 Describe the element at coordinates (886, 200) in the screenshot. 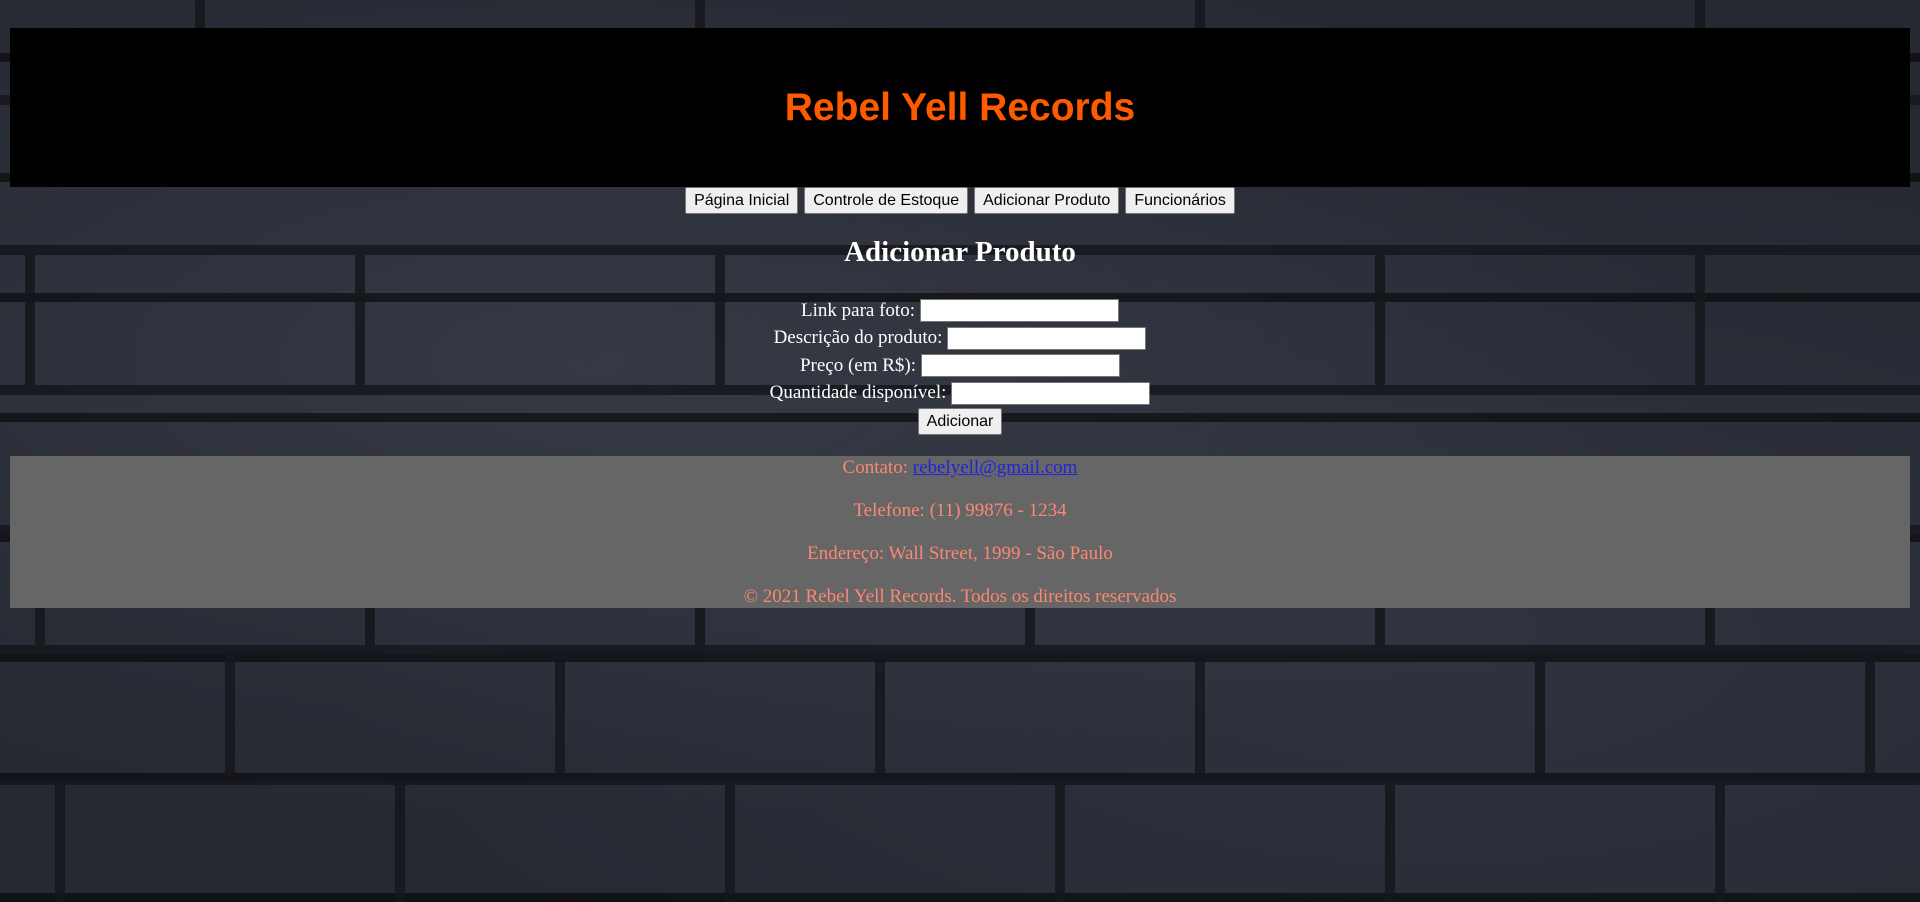

I see `nav-controle-estoque-button: Controle de Estoque` at that location.